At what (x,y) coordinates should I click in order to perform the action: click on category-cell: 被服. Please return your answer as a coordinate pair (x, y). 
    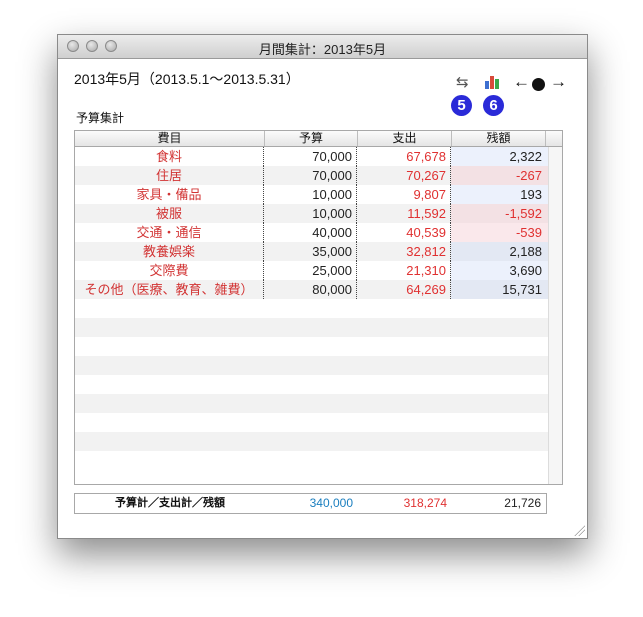
    Looking at the image, I should click on (169, 213).